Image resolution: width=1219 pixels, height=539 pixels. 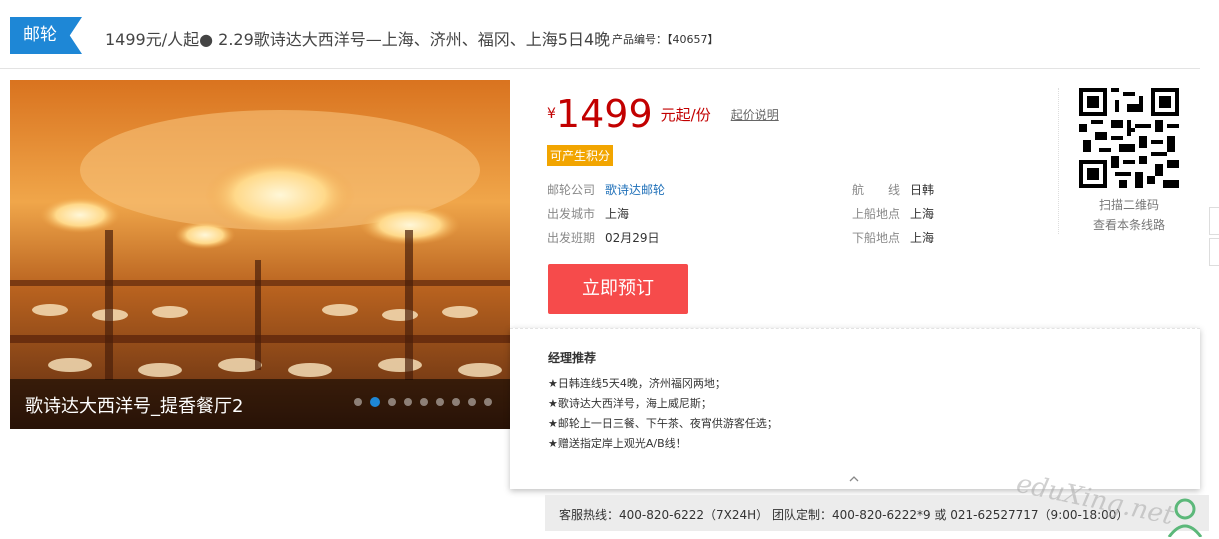 What do you see at coordinates (46, 35) in the screenshot?
I see `category-tag: 邮轮` at bounding box center [46, 35].